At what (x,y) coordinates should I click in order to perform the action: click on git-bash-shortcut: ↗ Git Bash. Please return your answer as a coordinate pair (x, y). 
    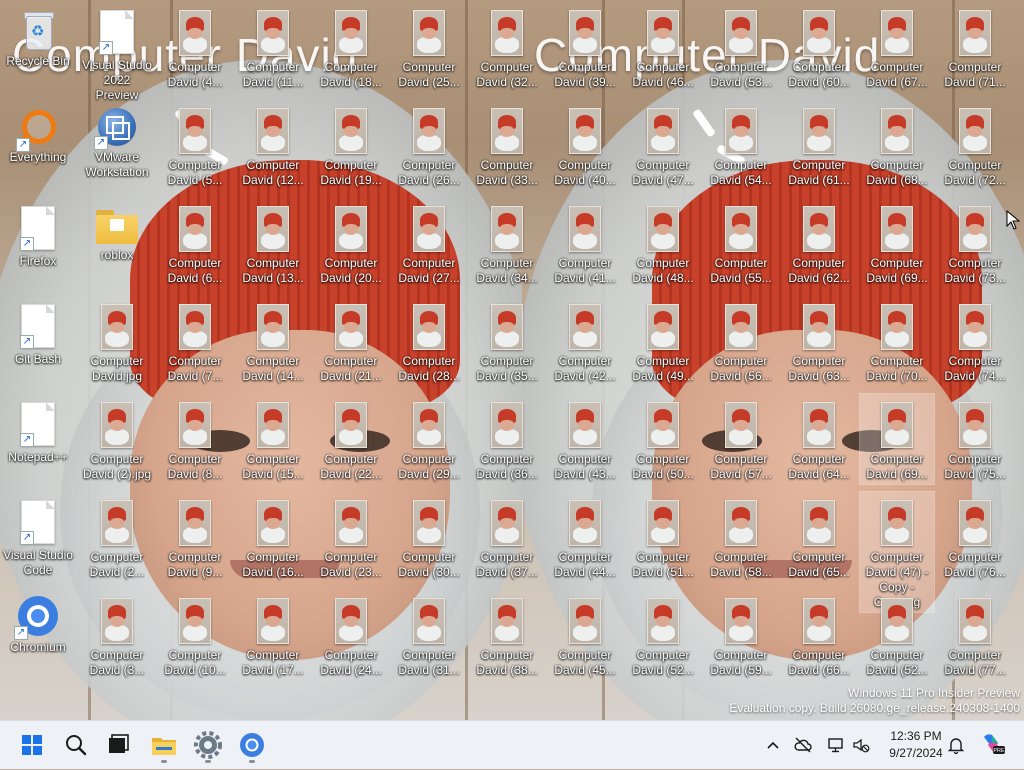
    Looking at the image, I should click on (38, 341).